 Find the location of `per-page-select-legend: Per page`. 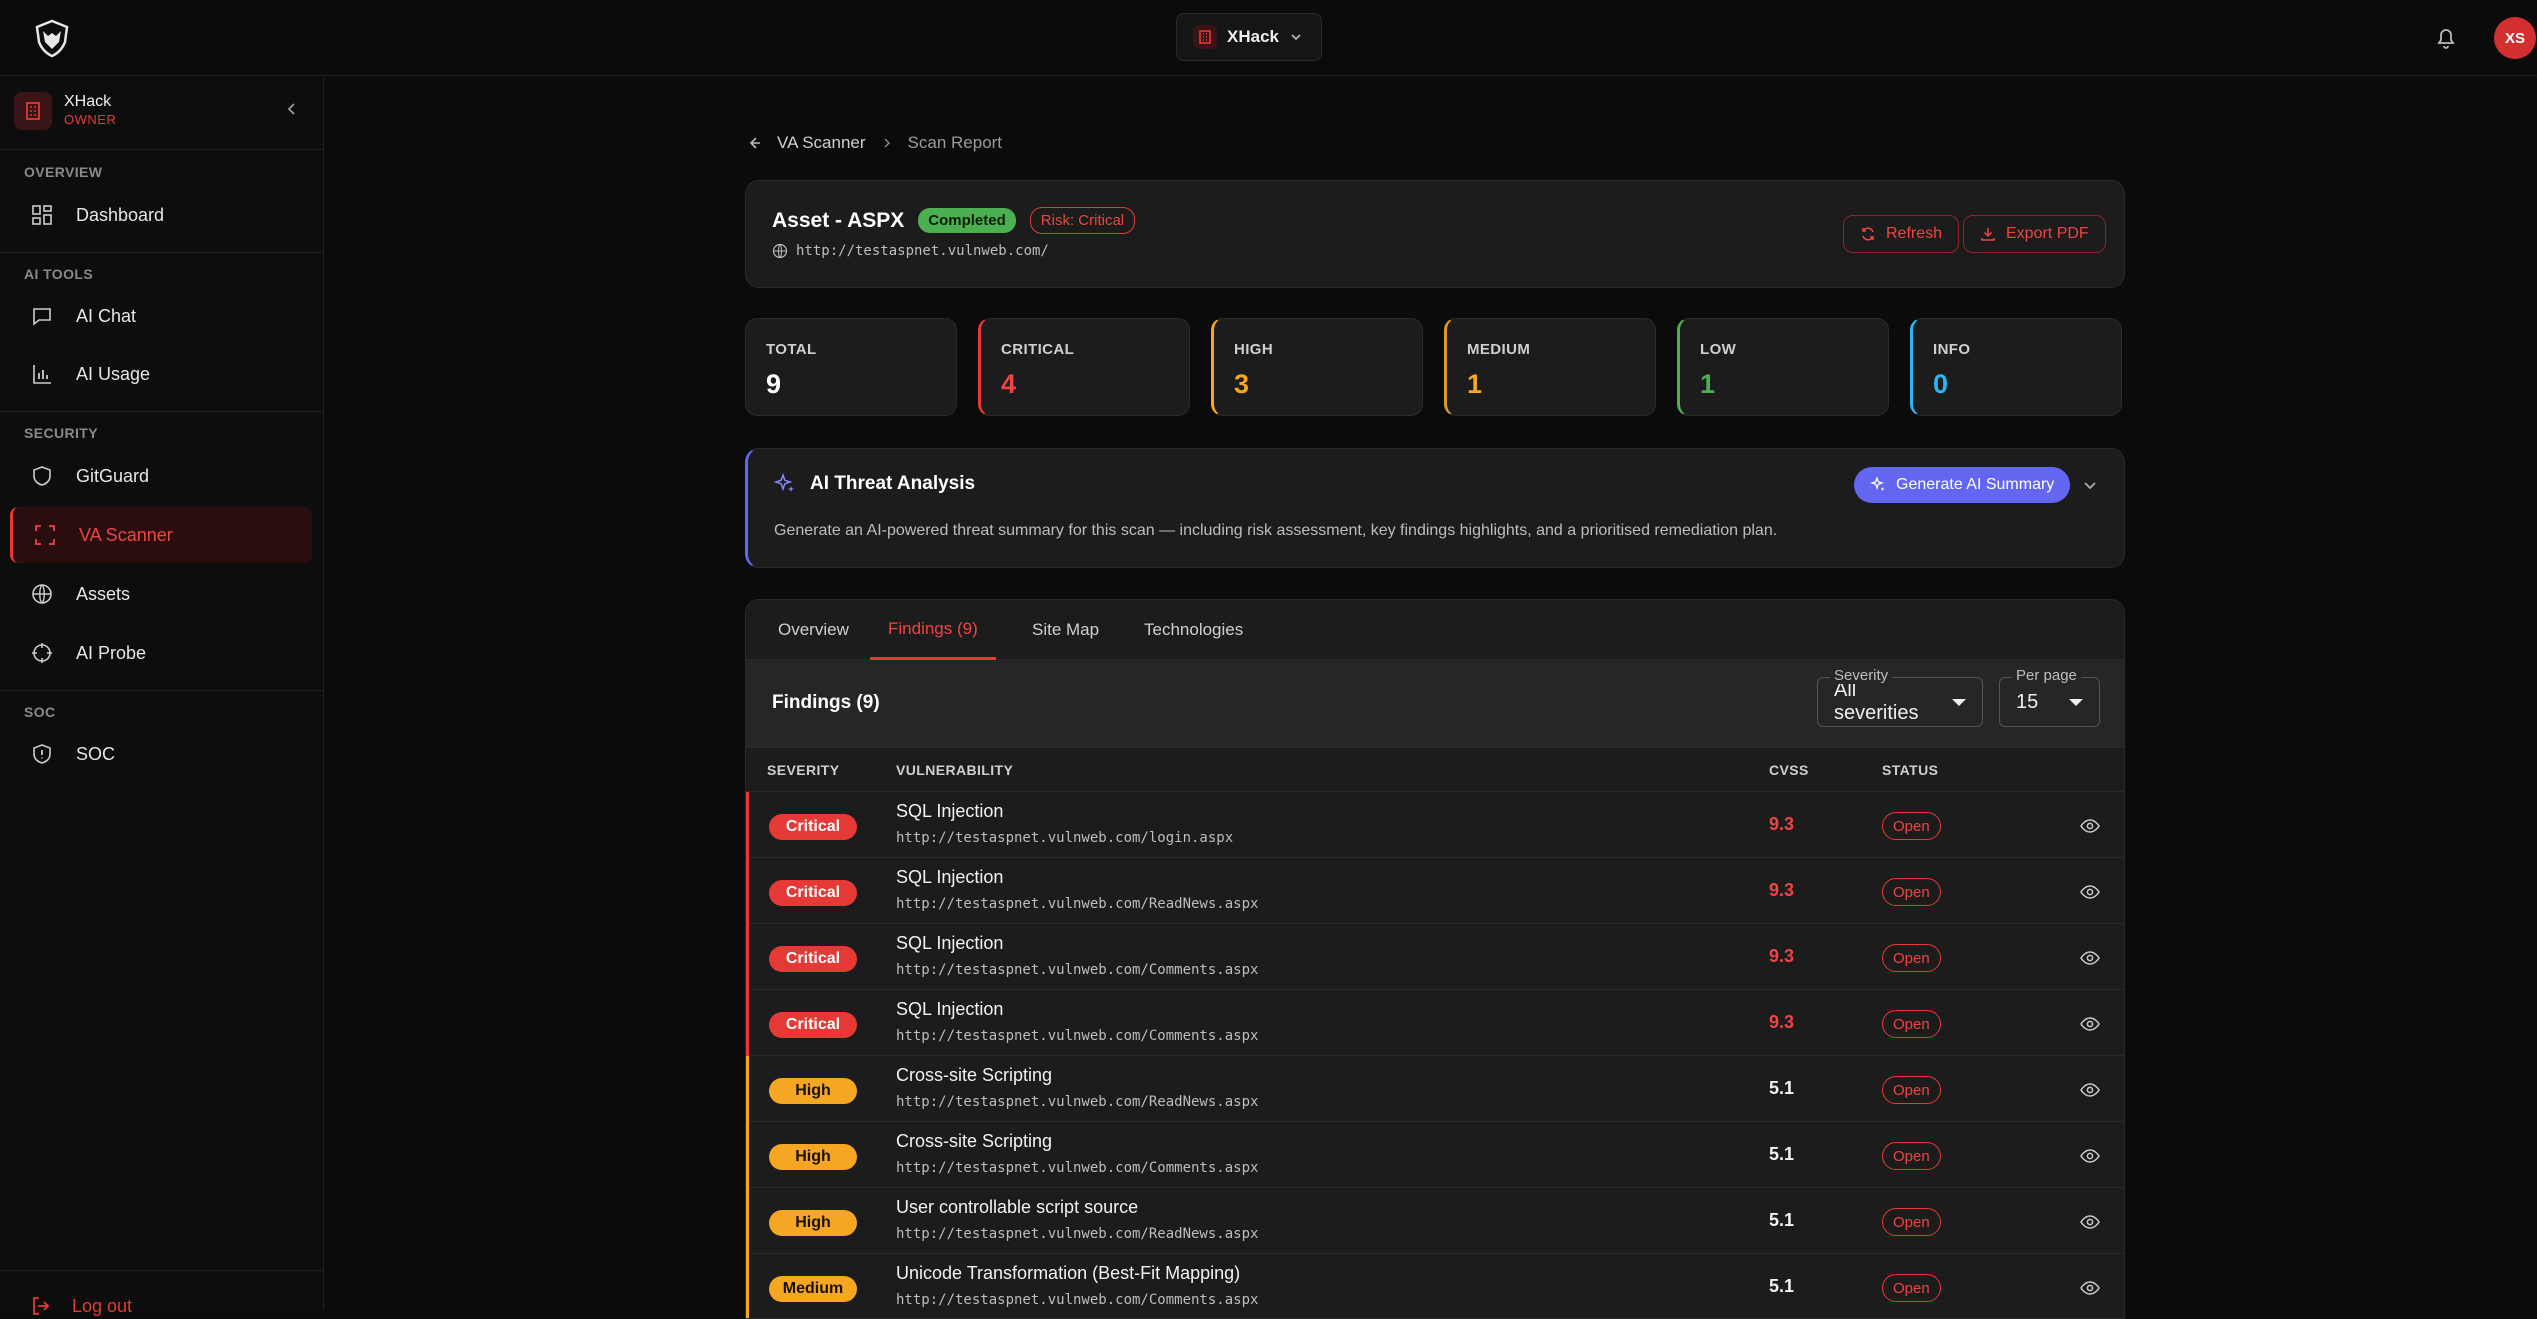

per-page-select-legend: Per page is located at coordinates (2046, 675).